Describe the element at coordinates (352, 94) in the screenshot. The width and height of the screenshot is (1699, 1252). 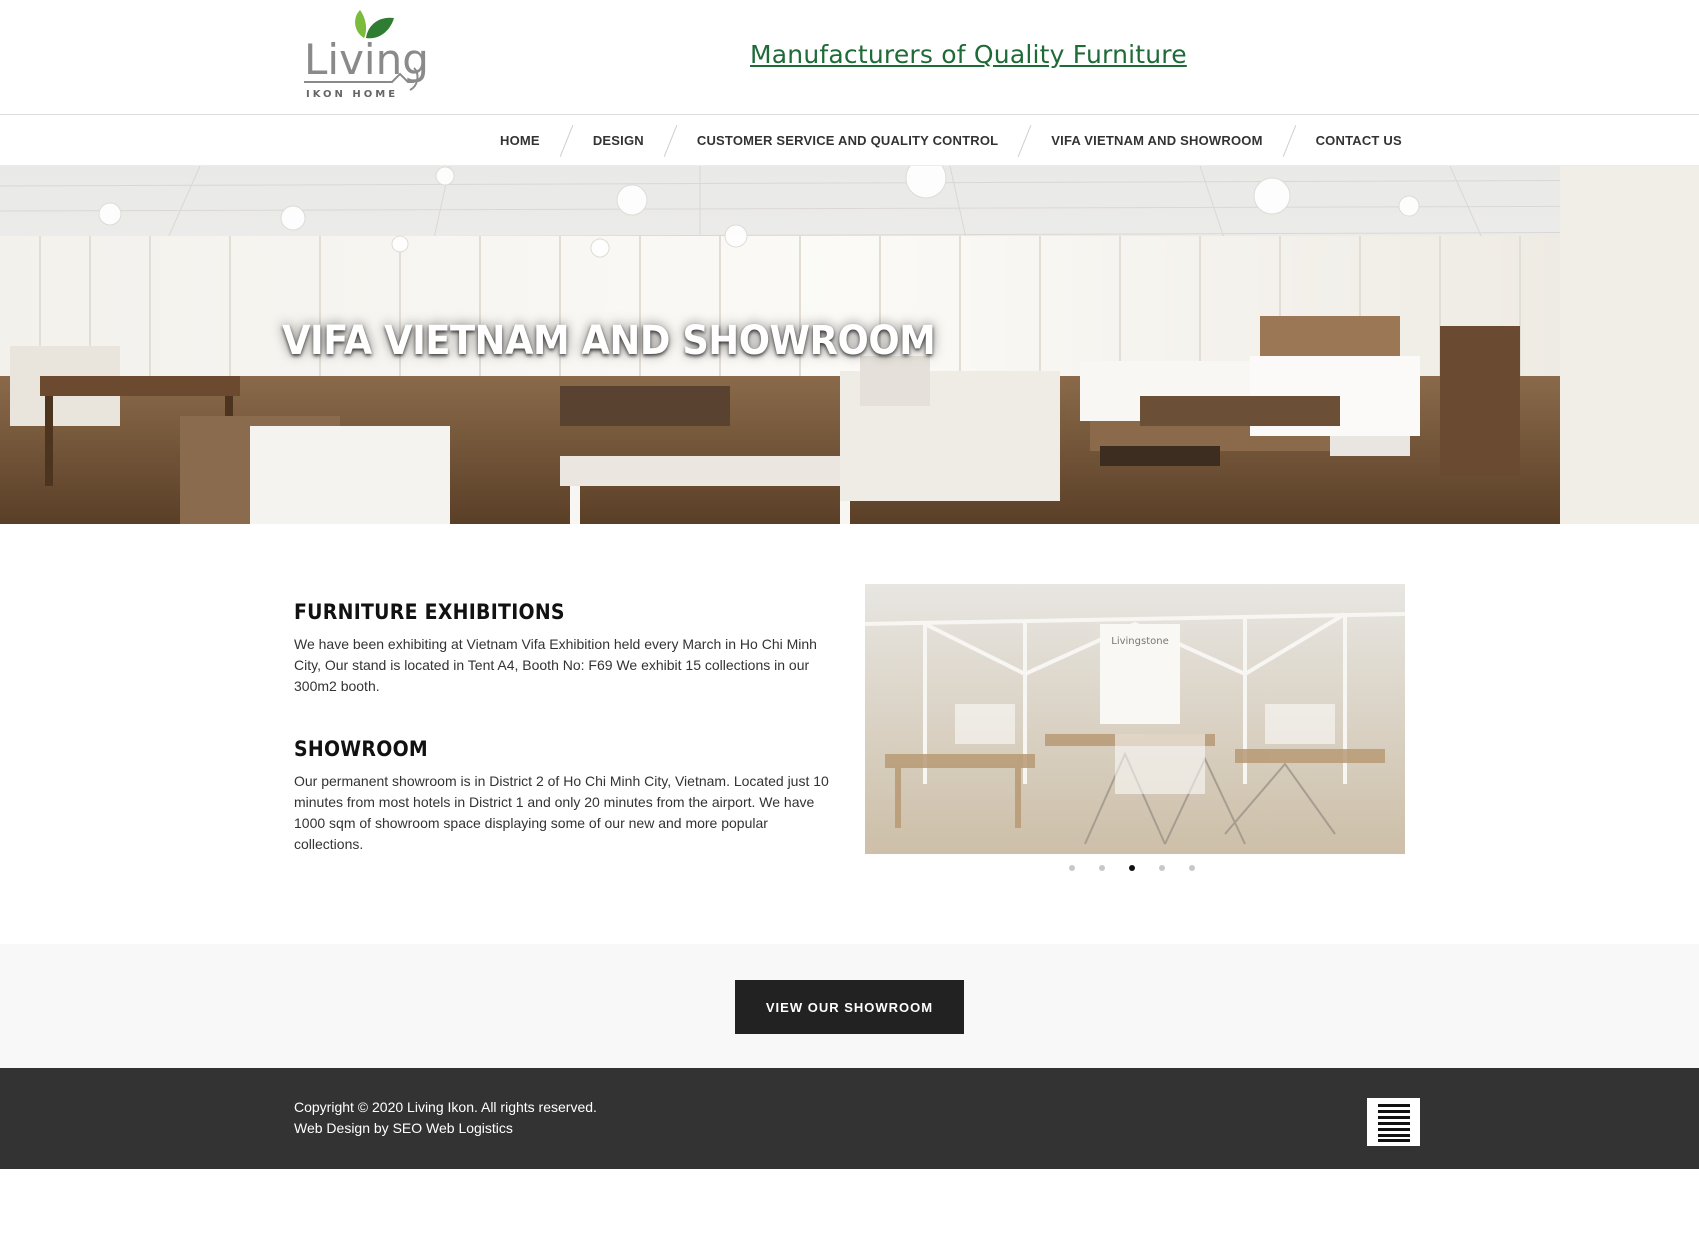
I see `svg-text: IKON HOME` at that location.